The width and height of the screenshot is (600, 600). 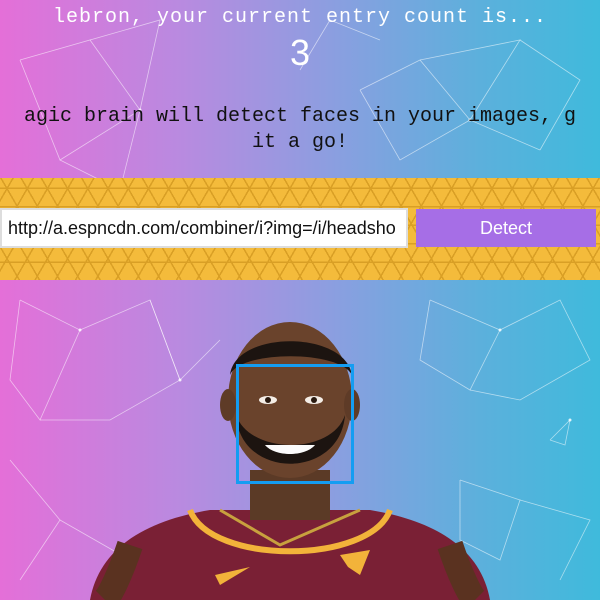 What do you see at coordinates (295, 424) in the screenshot?
I see `face-bounding-box` at bounding box center [295, 424].